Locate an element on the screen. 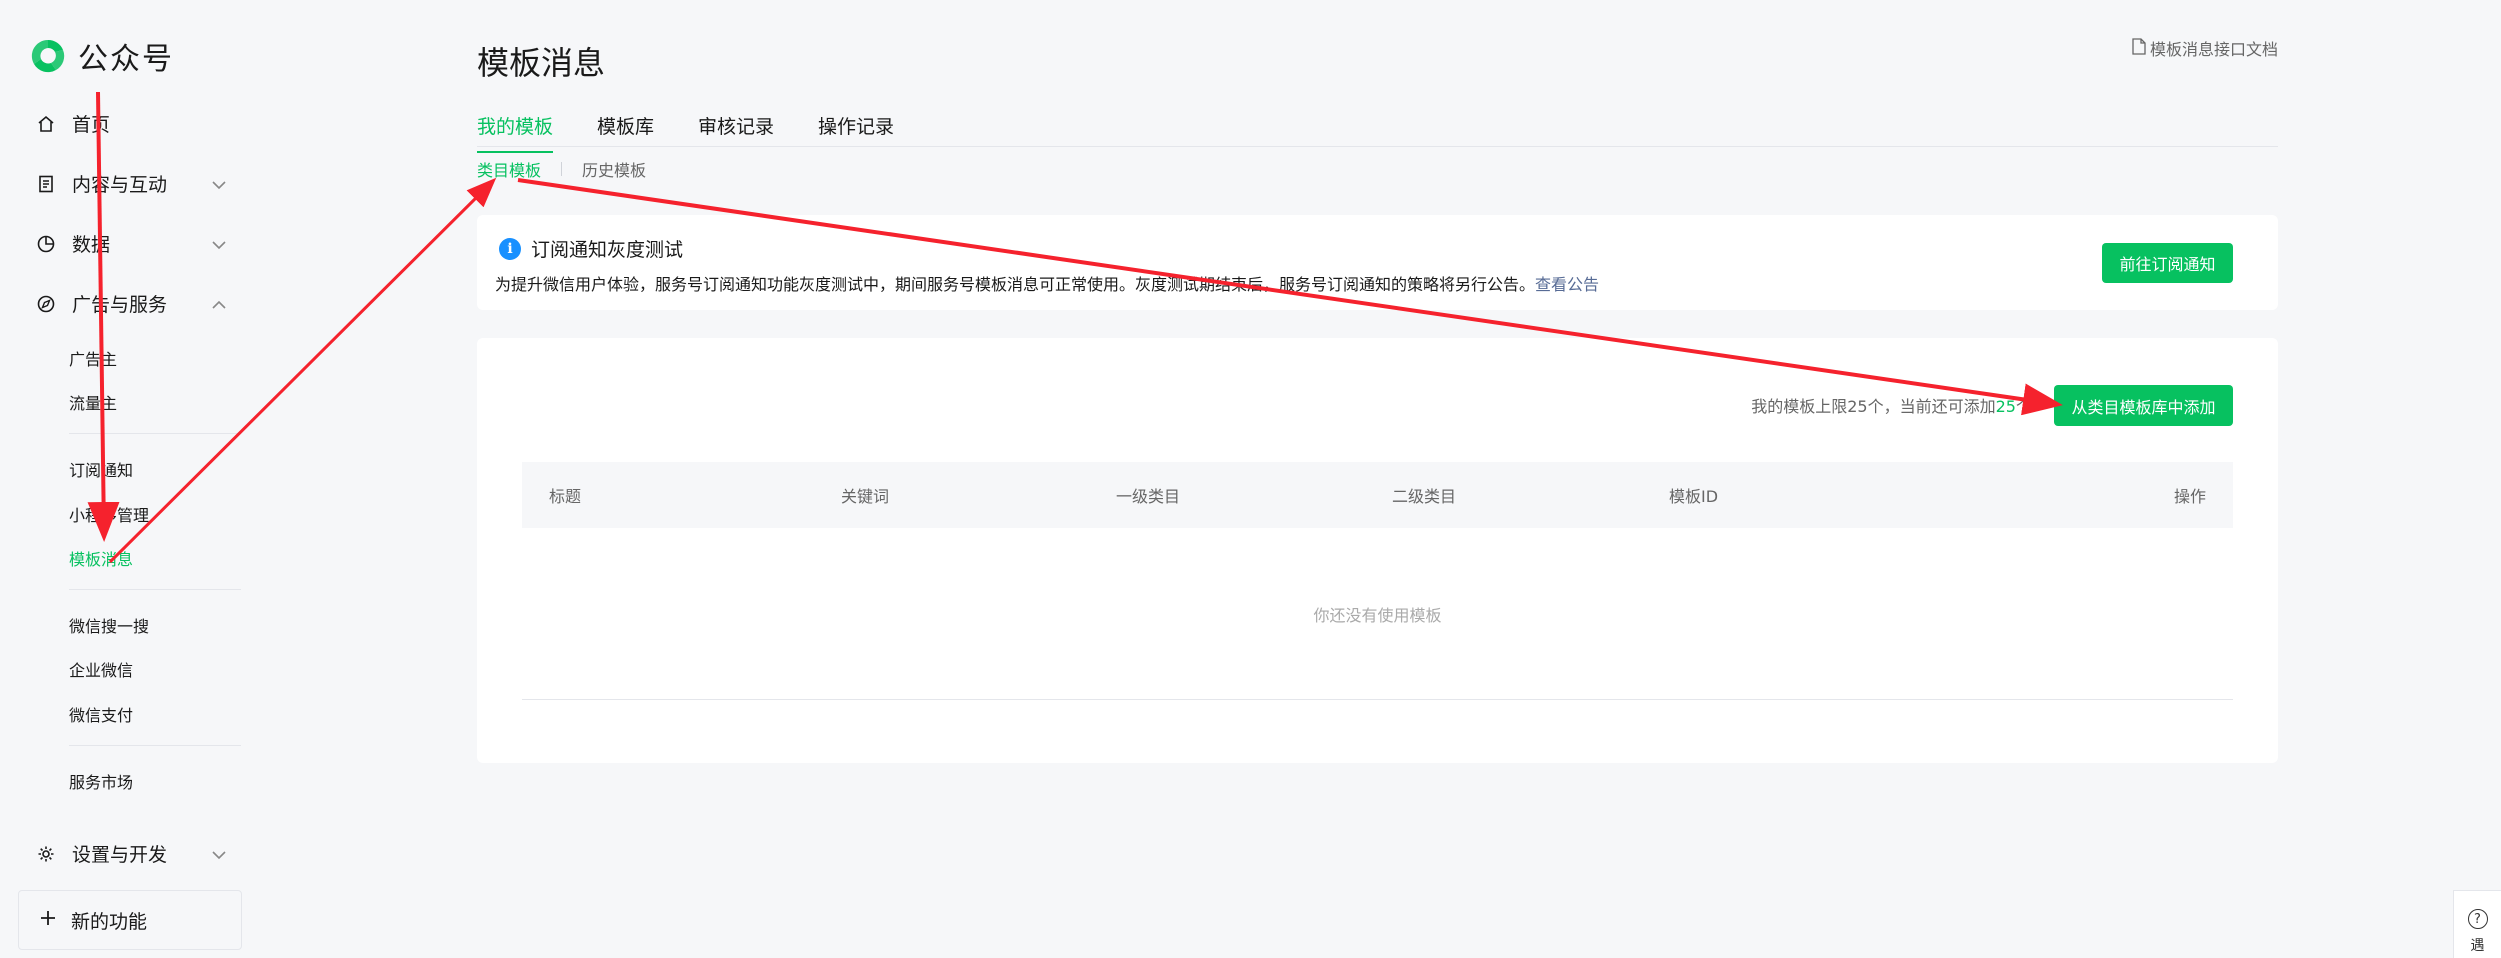 The height and width of the screenshot is (958, 2501). template-limit-text: 我的模板上限25个，当前还可添加25个 is located at coordinates (1891, 405).